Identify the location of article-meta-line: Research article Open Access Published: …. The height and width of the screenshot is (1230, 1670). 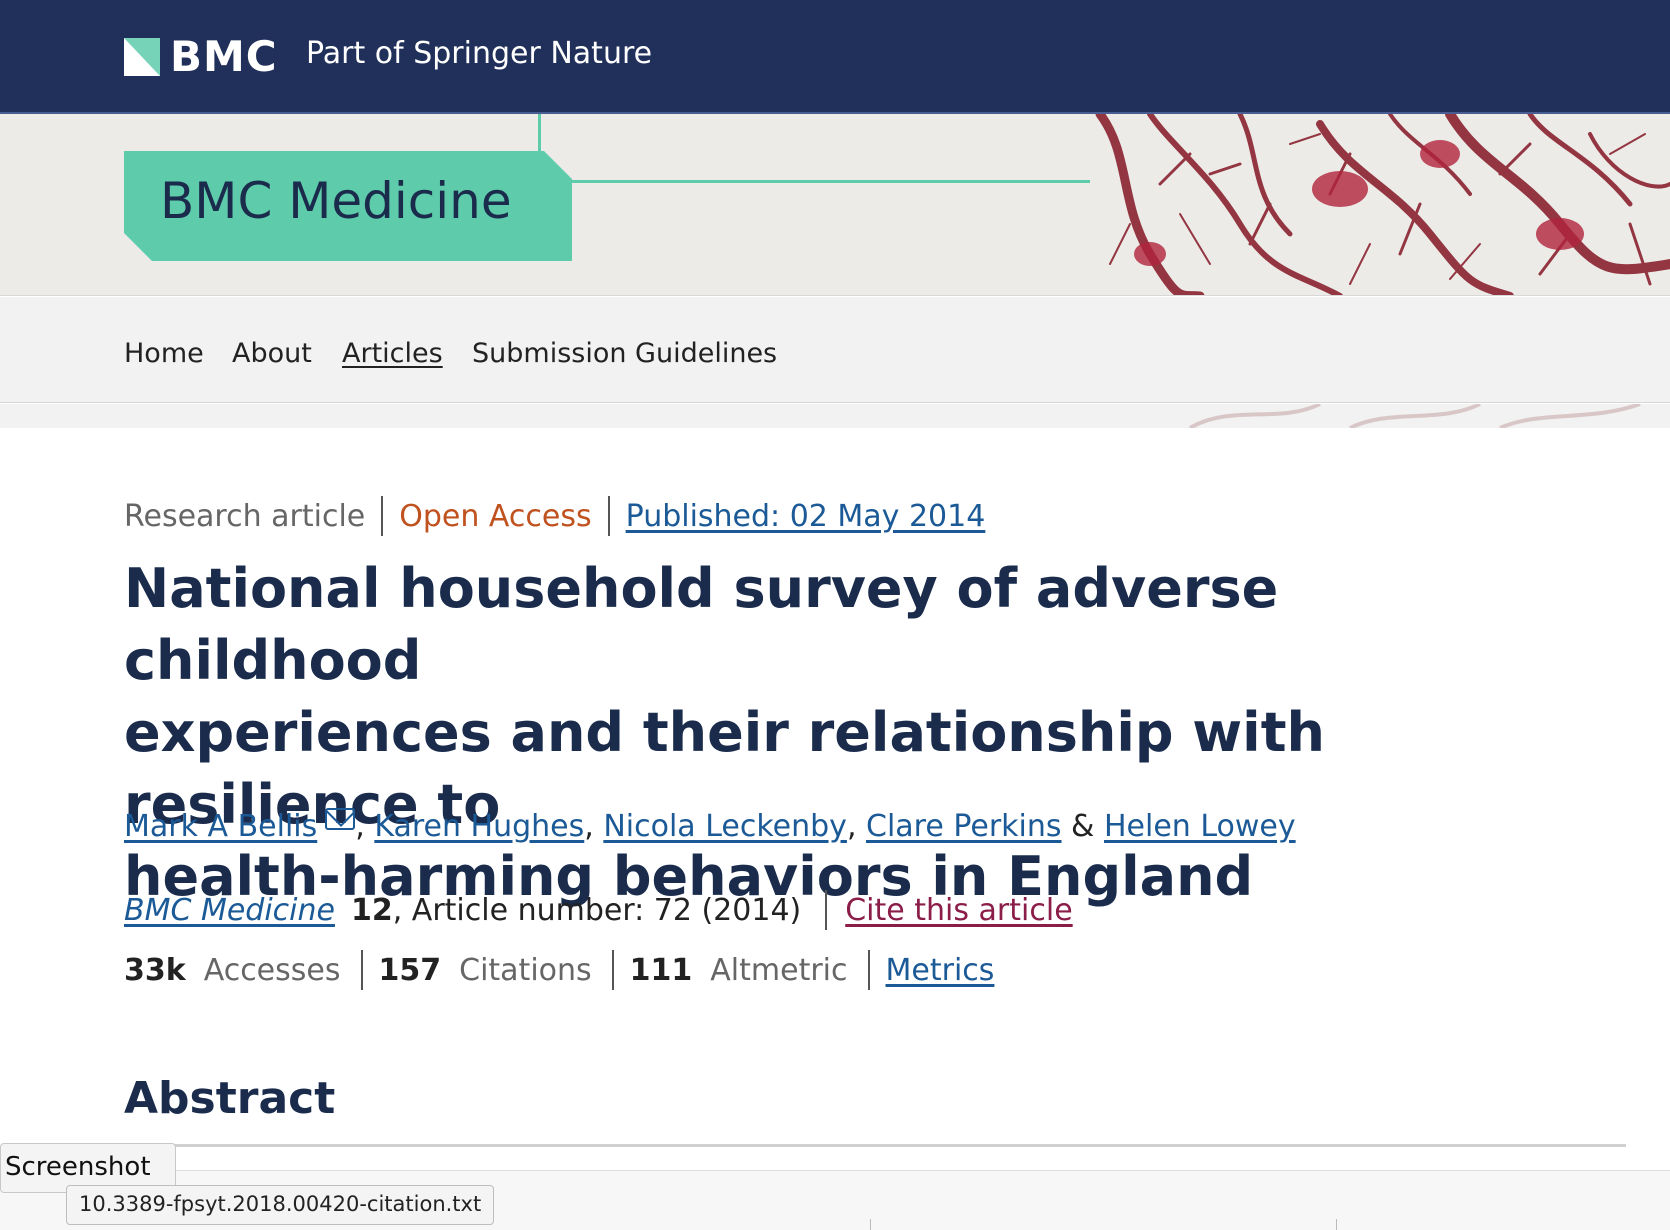
(554, 516).